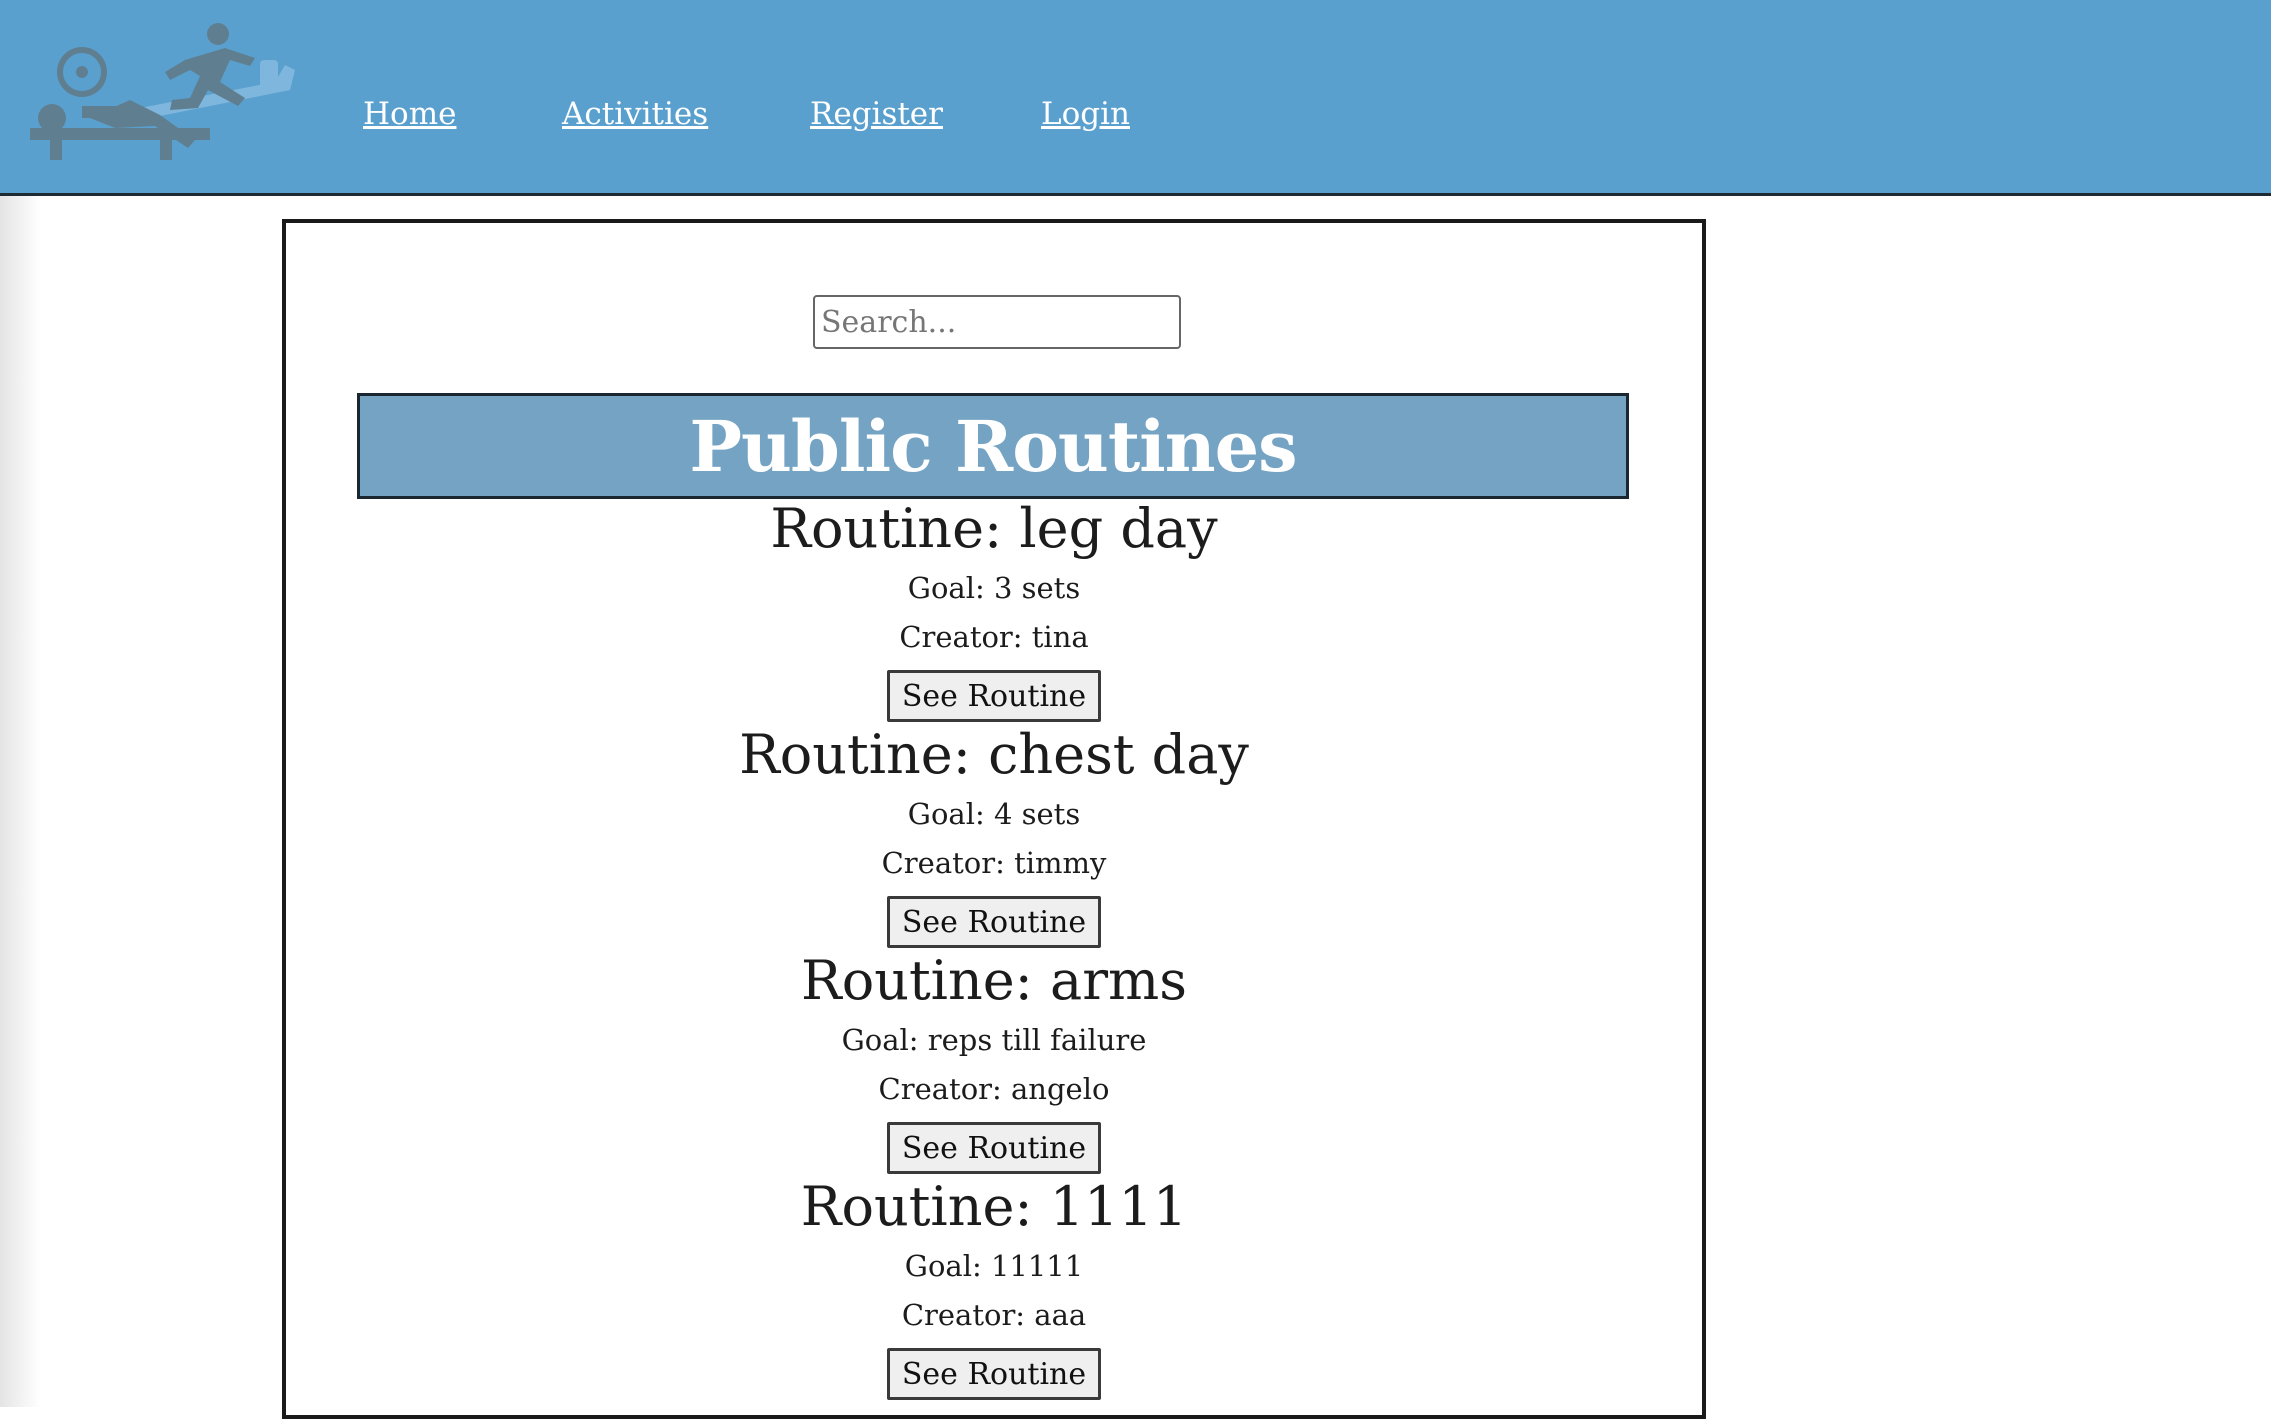  I want to click on routine-creator: Creator: tina, so click(994, 637).